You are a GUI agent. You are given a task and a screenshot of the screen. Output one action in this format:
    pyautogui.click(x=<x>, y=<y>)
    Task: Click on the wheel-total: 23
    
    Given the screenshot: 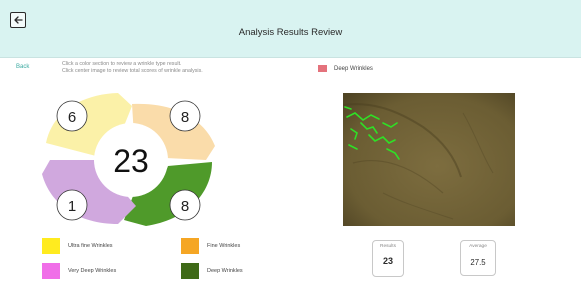 What is the action you would take?
    pyautogui.click(x=131, y=161)
    